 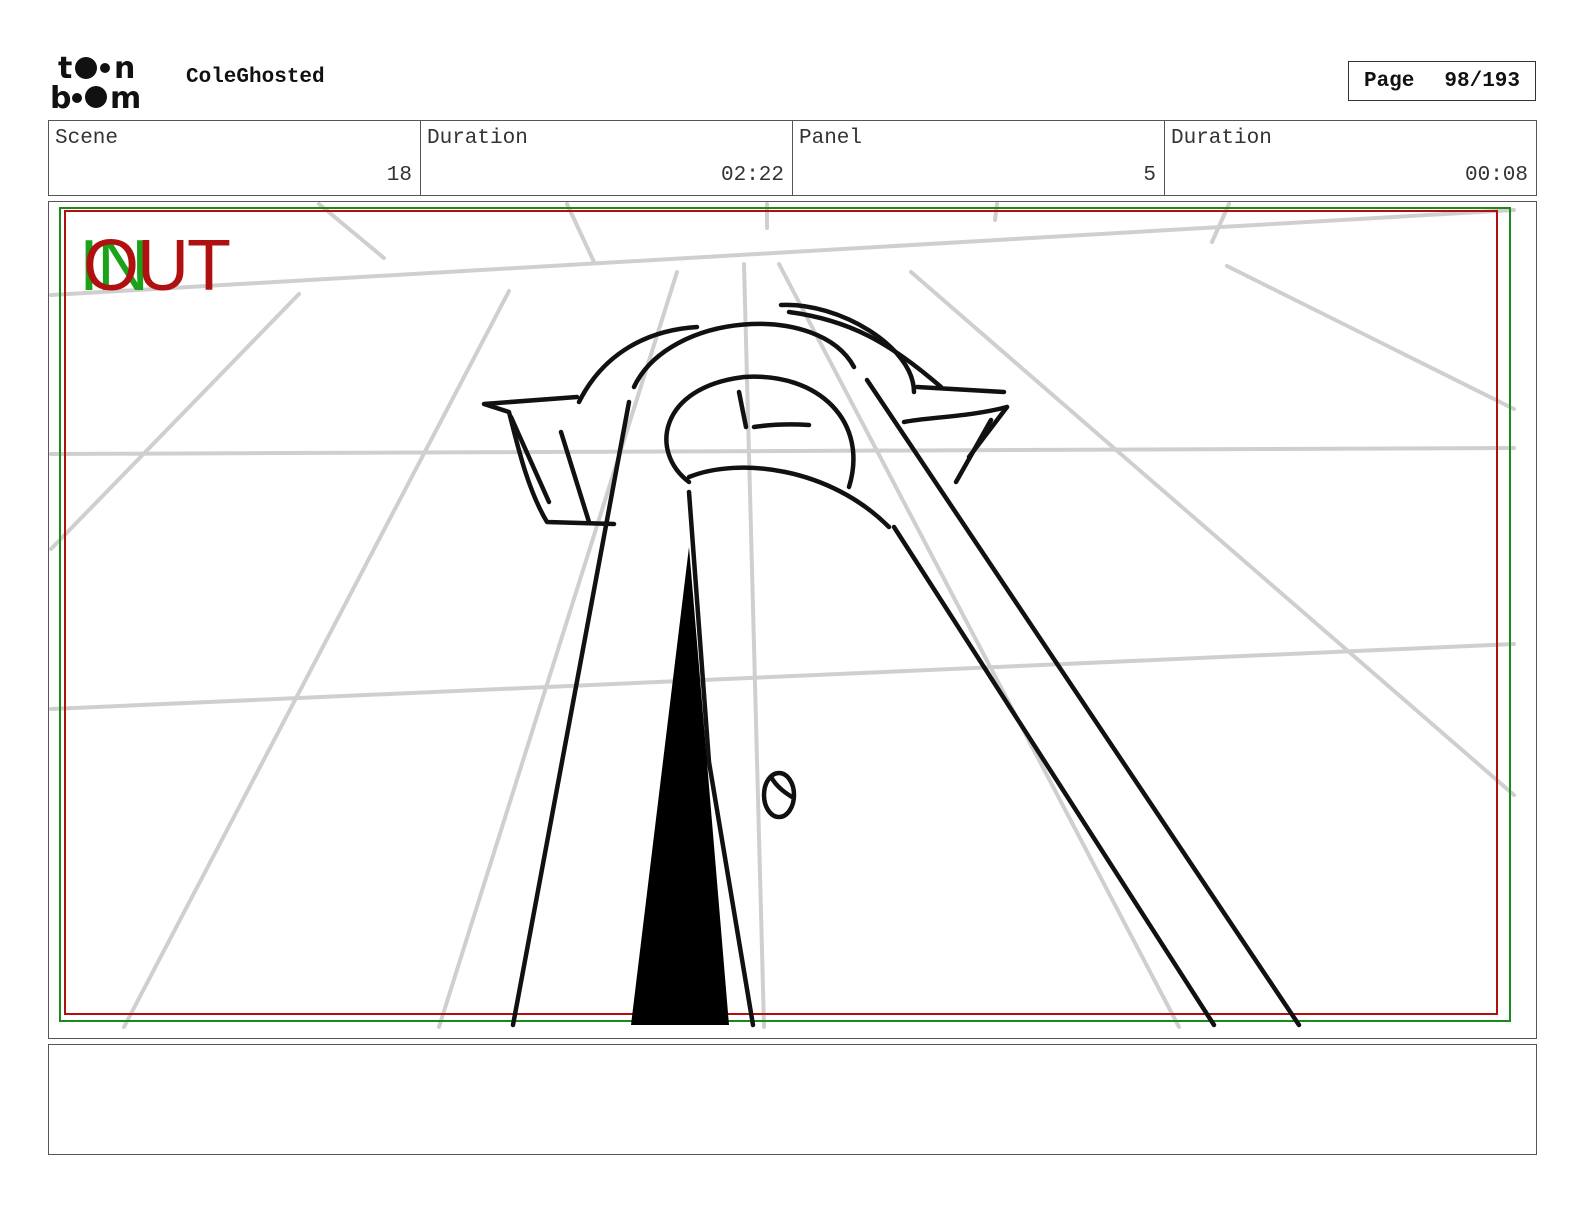 I want to click on in-out-marker: IN OUT, so click(x=155, y=266).